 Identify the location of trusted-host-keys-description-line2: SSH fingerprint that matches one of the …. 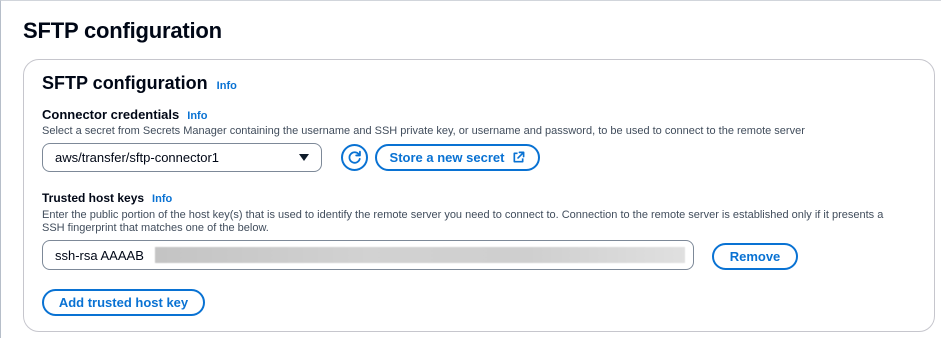
(155, 228).